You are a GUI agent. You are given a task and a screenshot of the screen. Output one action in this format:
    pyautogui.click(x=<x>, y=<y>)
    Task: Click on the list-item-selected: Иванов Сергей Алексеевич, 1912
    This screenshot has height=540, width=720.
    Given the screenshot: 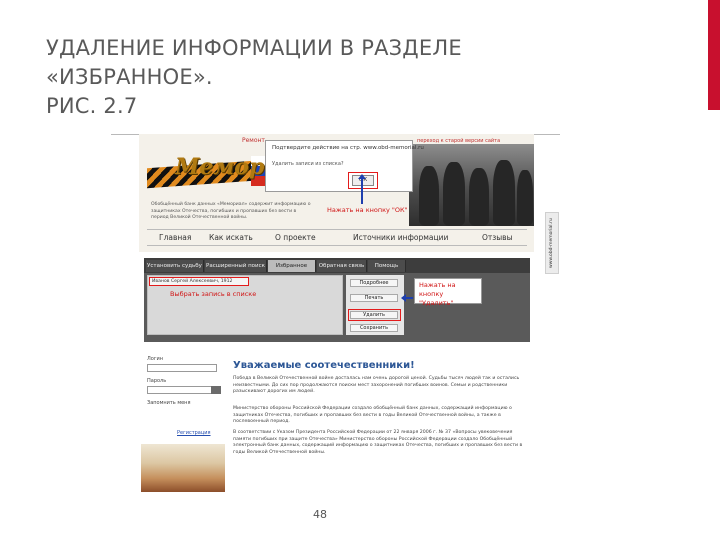 What is the action you would take?
    pyautogui.click(x=199, y=281)
    